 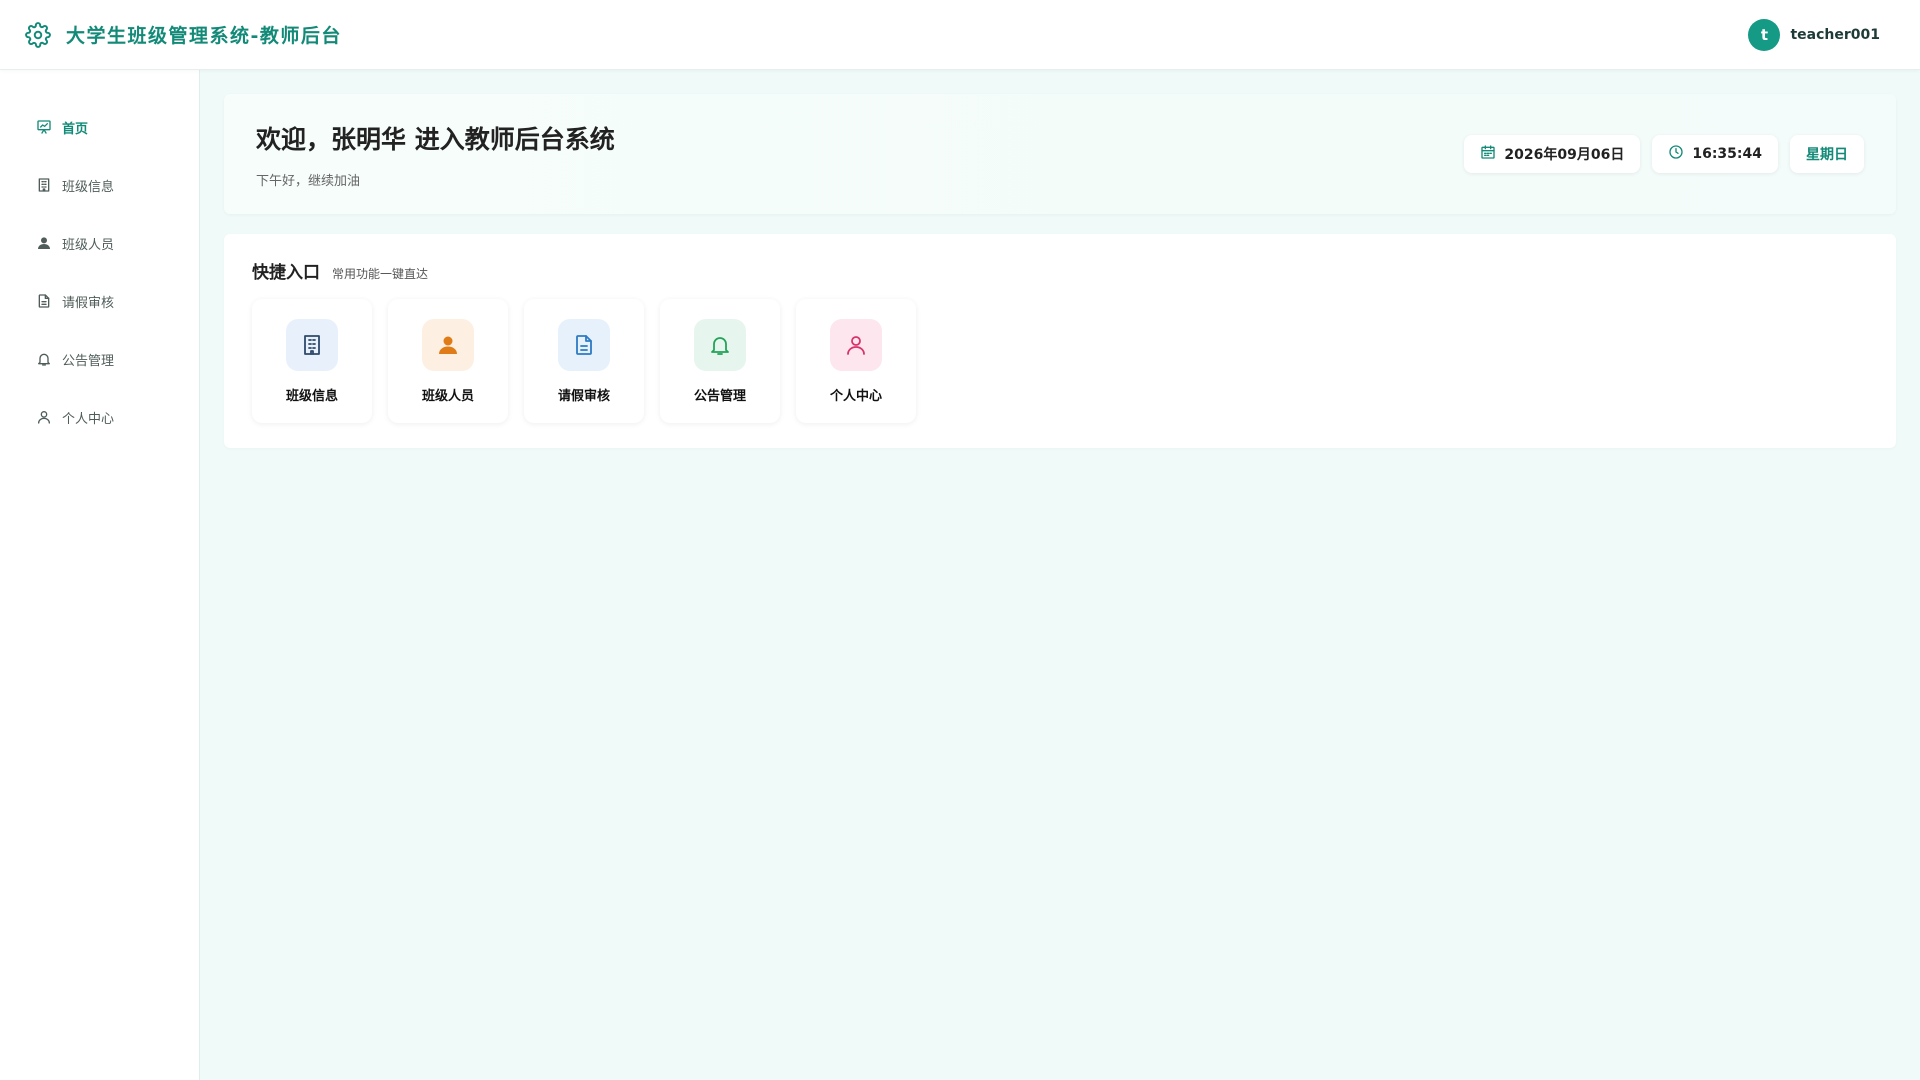 What do you see at coordinates (44, 127) in the screenshot?
I see `presentation-chart-icon` at bounding box center [44, 127].